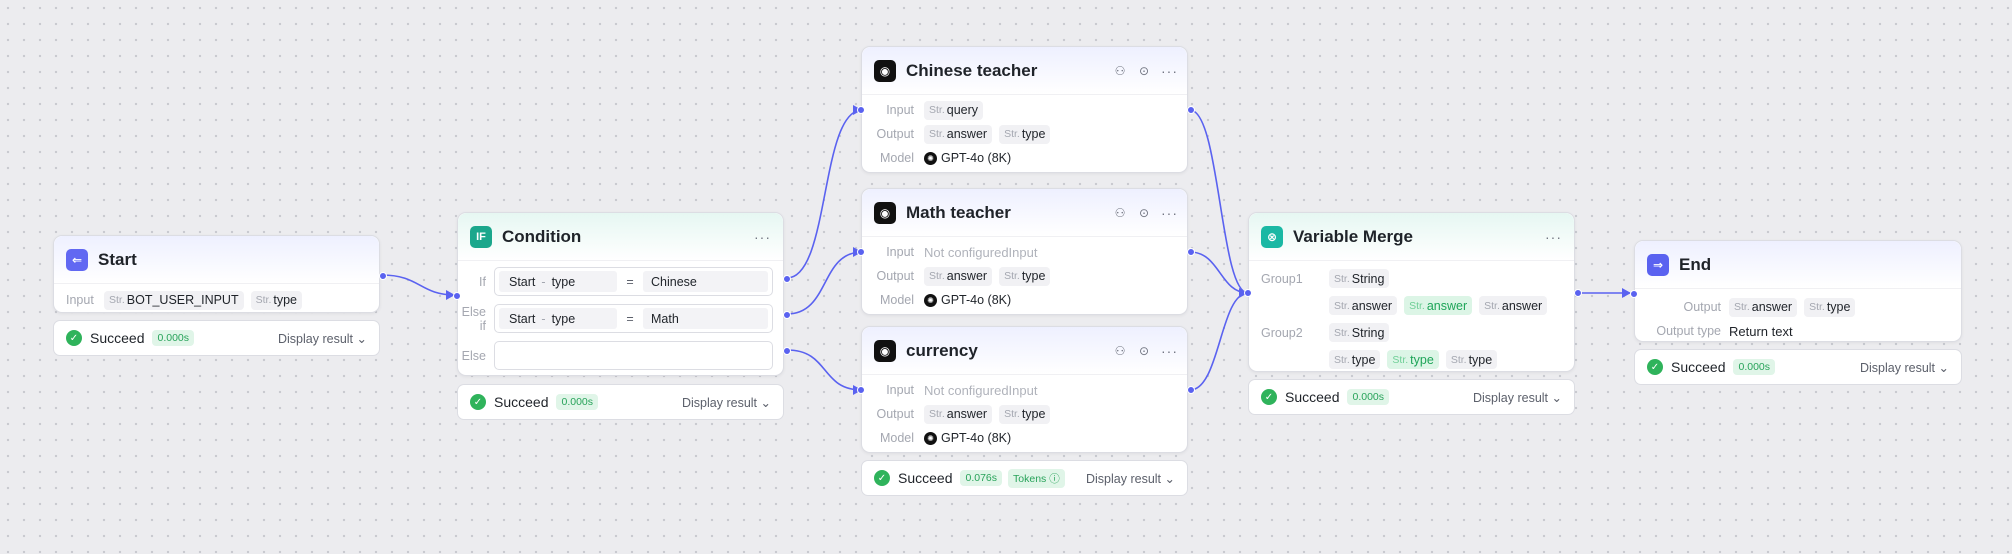 The width and height of the screenshot is (2012, 554). What do you see at coordinates (77, 259) in the screenshot?
I see `start-icon: ⇐` at bounding box center [77, 259].